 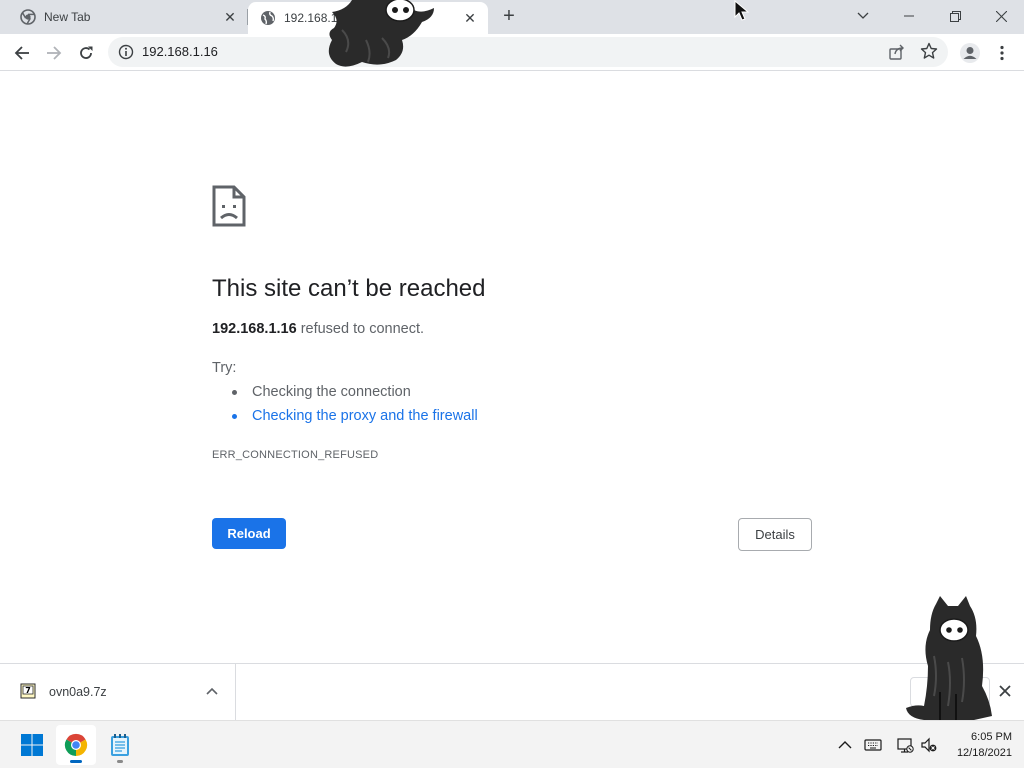 I want to click on keyboard-icon, so click(x=873, y=745).